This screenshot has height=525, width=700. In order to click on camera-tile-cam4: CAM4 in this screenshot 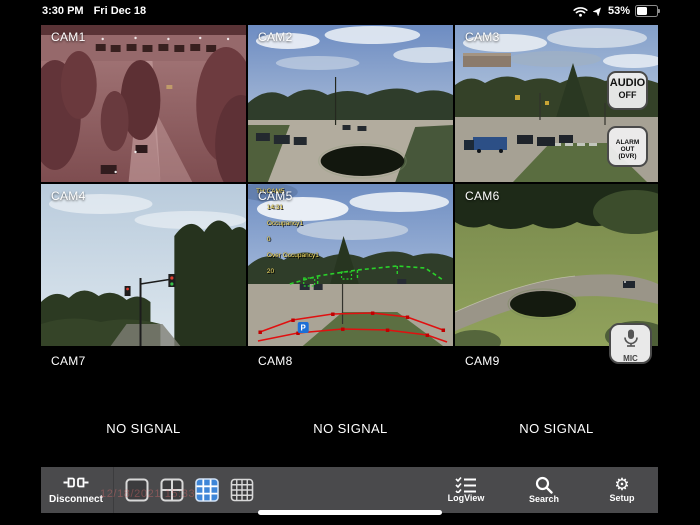, I will do `click(143, 265)`.